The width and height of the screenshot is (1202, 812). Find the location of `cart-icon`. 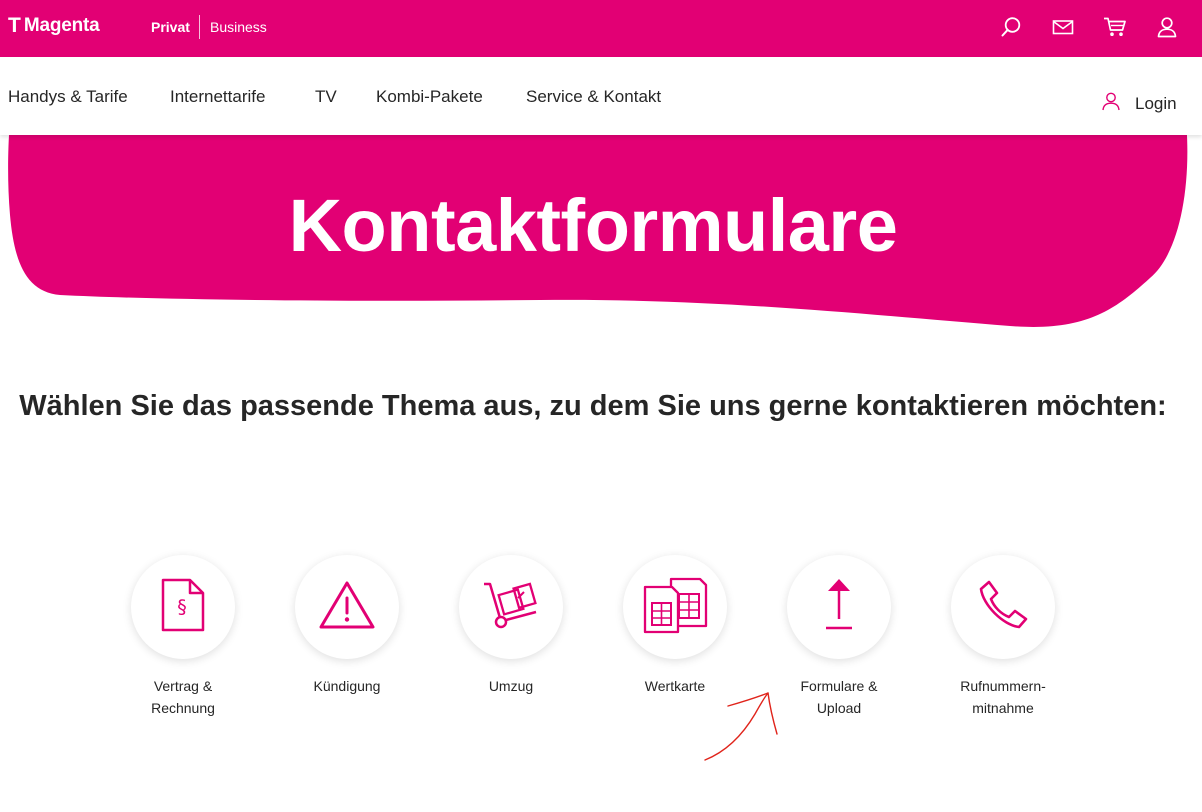

cart-icon is located at coordinates (1115, 27).